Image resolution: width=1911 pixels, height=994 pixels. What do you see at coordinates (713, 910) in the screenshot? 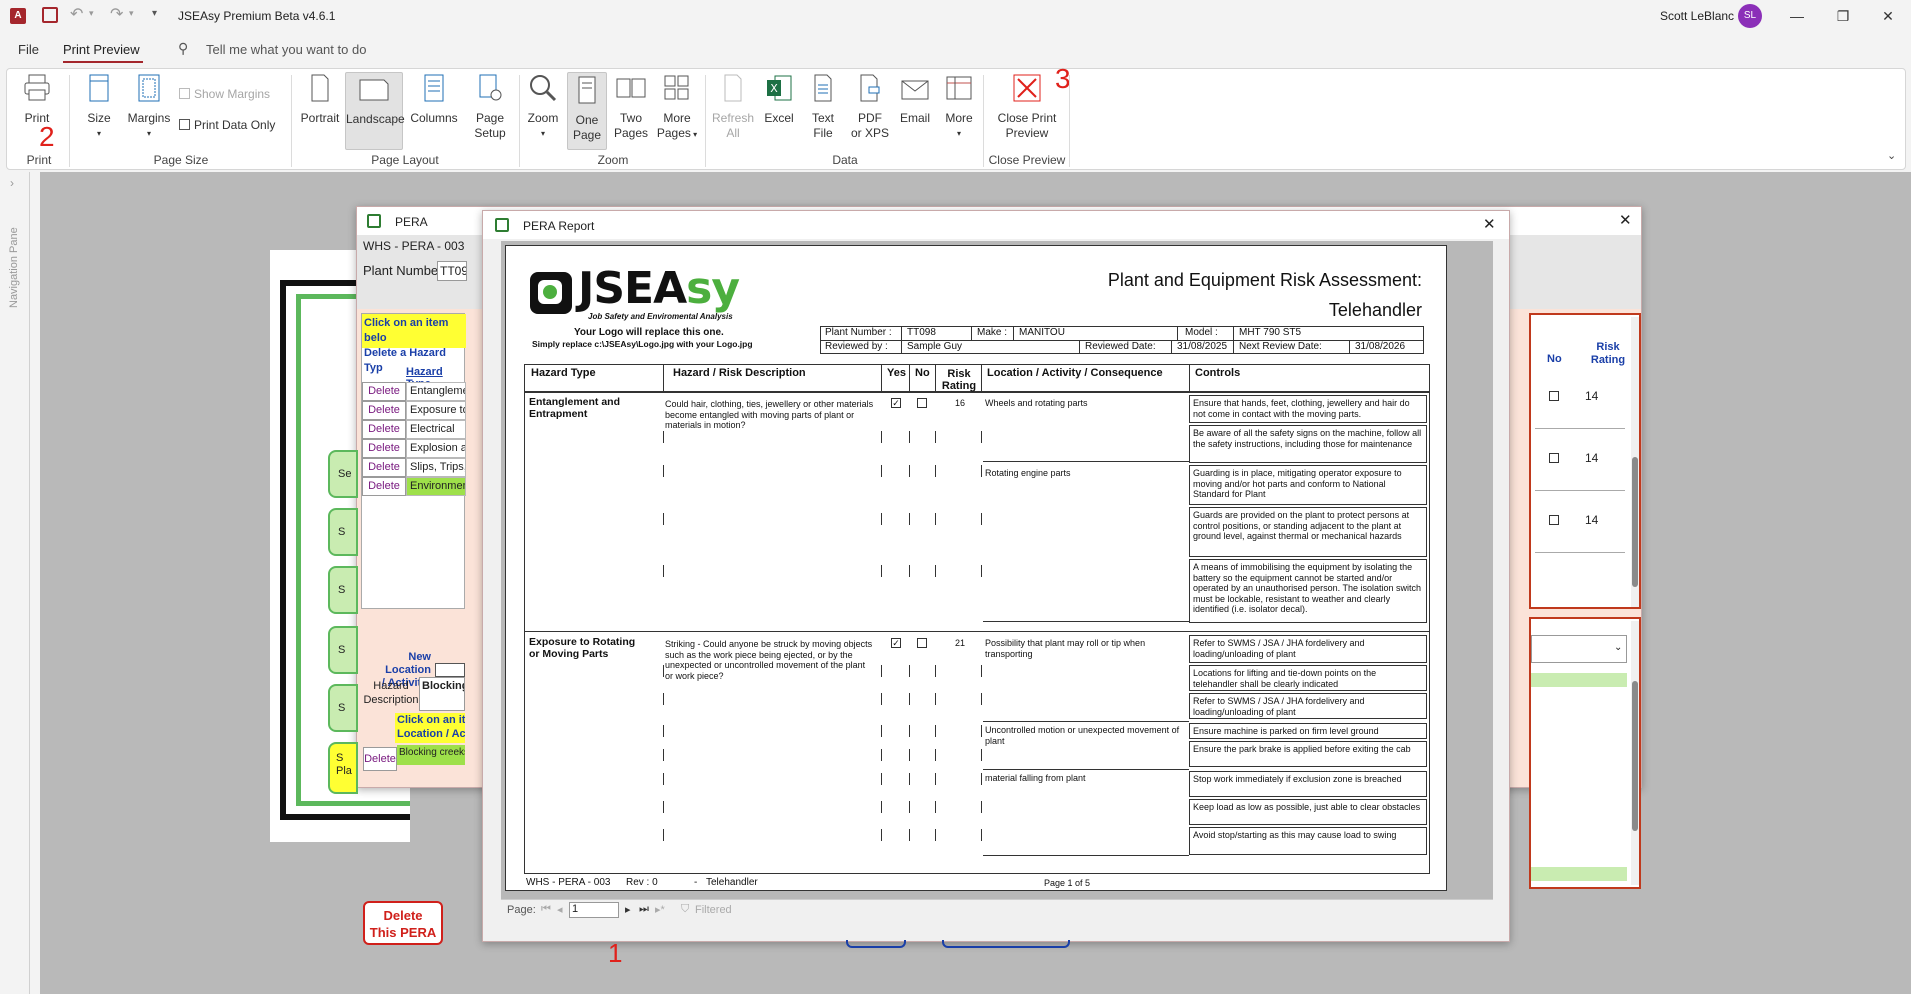
I see `filter-status: Filtered` at bounding box center [713, 910].